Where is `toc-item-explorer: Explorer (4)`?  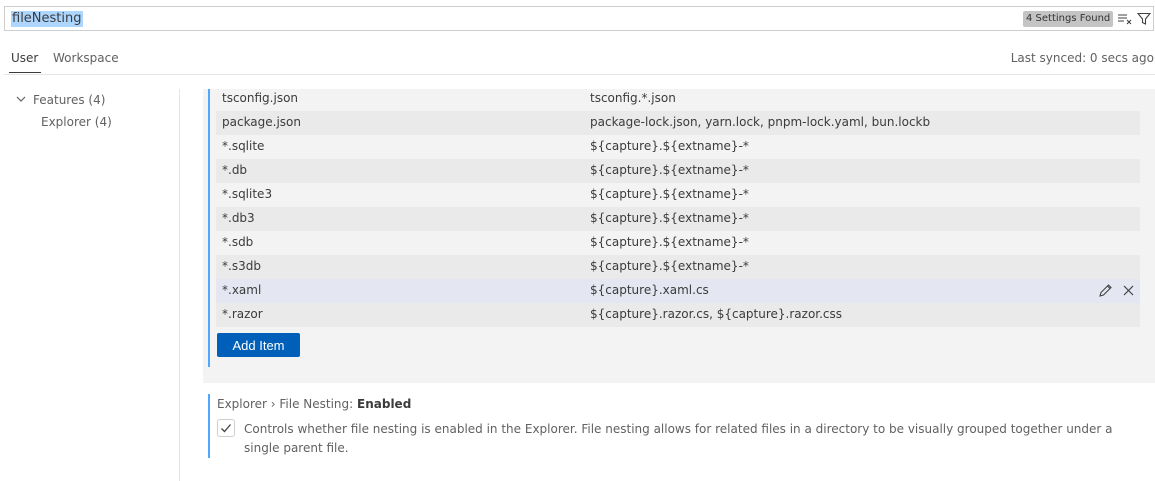 toc-item-explorer: Explorer (4) is located at coordinates (76, 122).